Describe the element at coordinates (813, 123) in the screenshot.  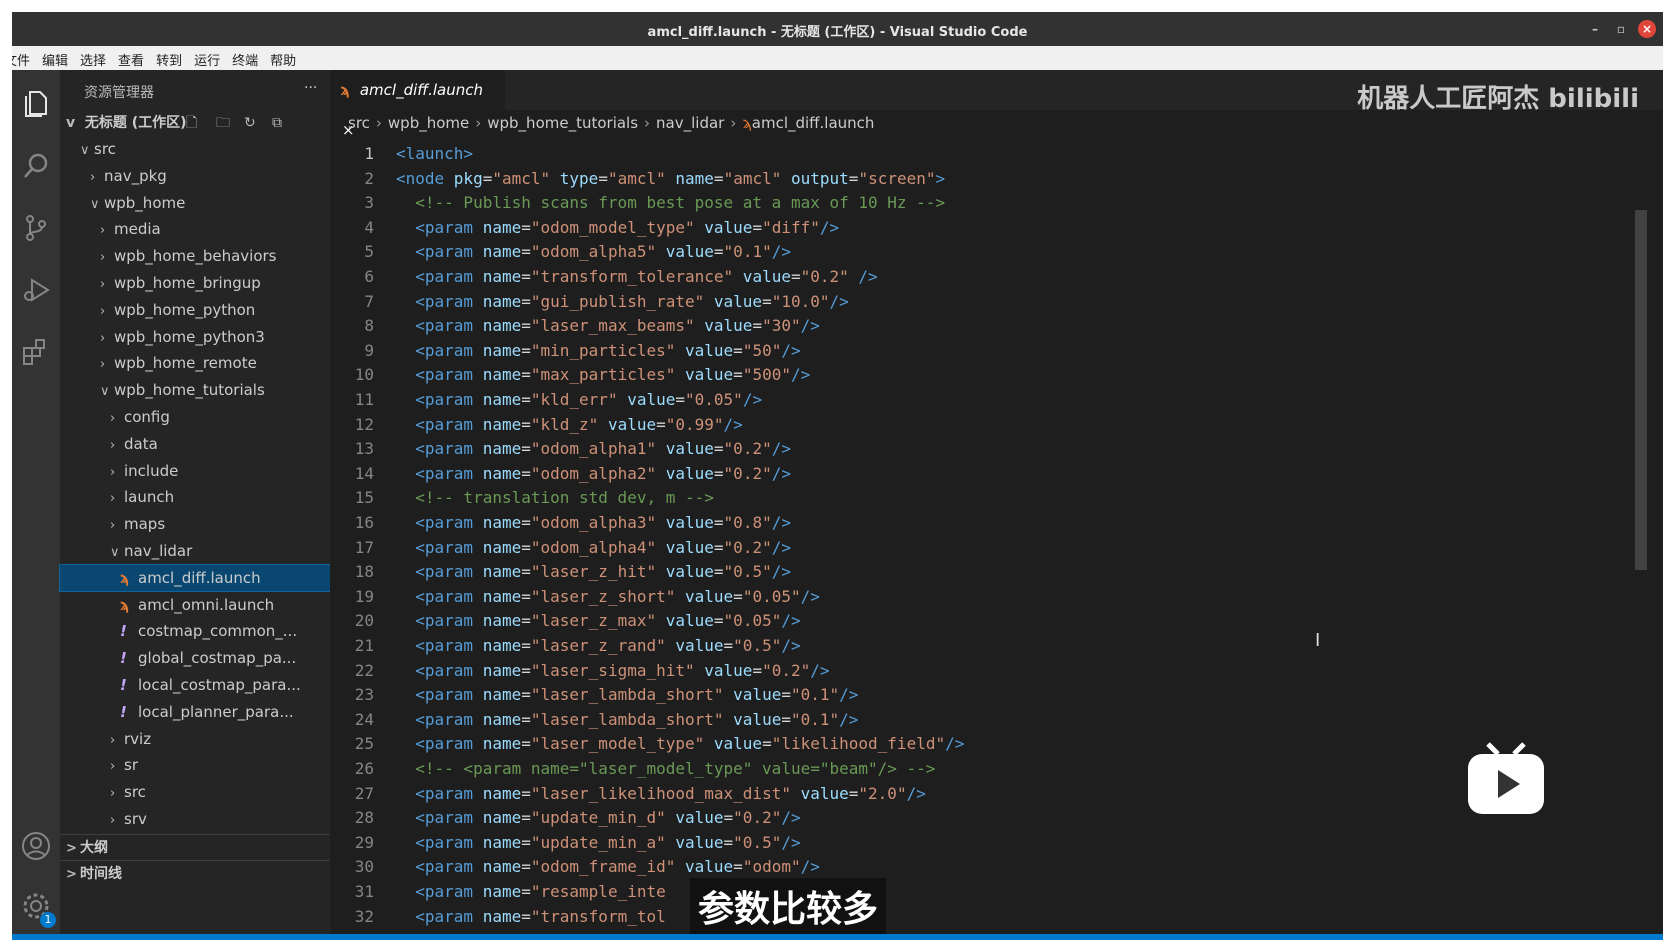
I see `breadcrumb-item: amcl_diff.launch` at that location.